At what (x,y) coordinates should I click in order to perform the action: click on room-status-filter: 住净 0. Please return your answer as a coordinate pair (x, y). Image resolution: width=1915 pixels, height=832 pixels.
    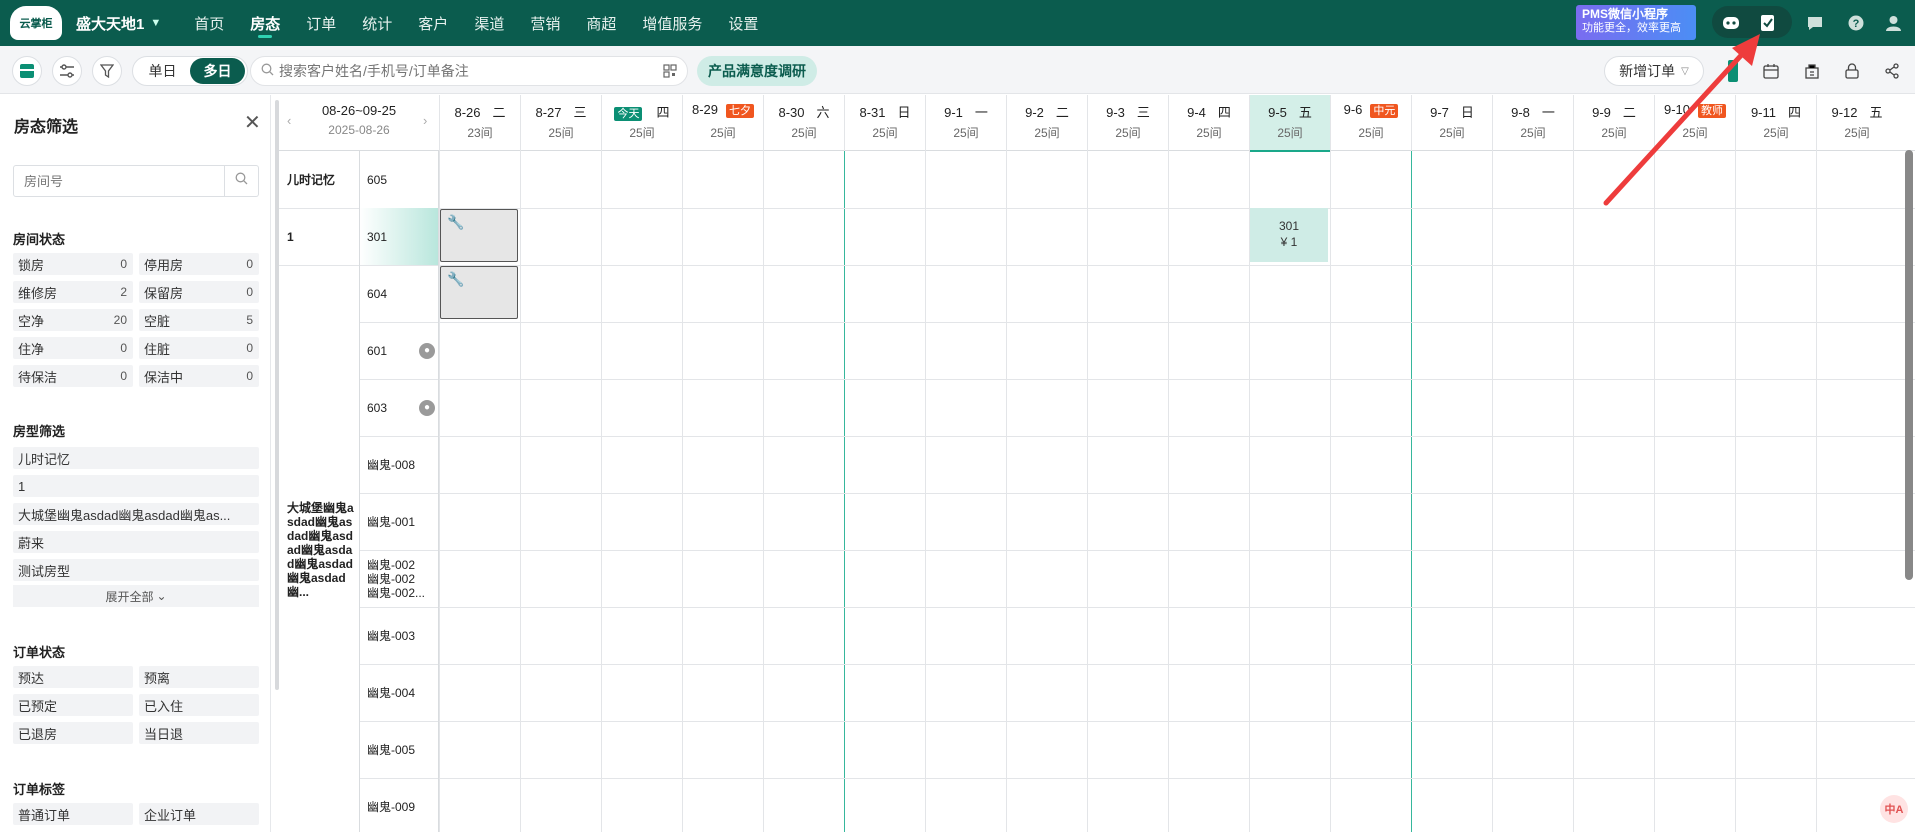
    Looking at the image, I should click on (73, 348).